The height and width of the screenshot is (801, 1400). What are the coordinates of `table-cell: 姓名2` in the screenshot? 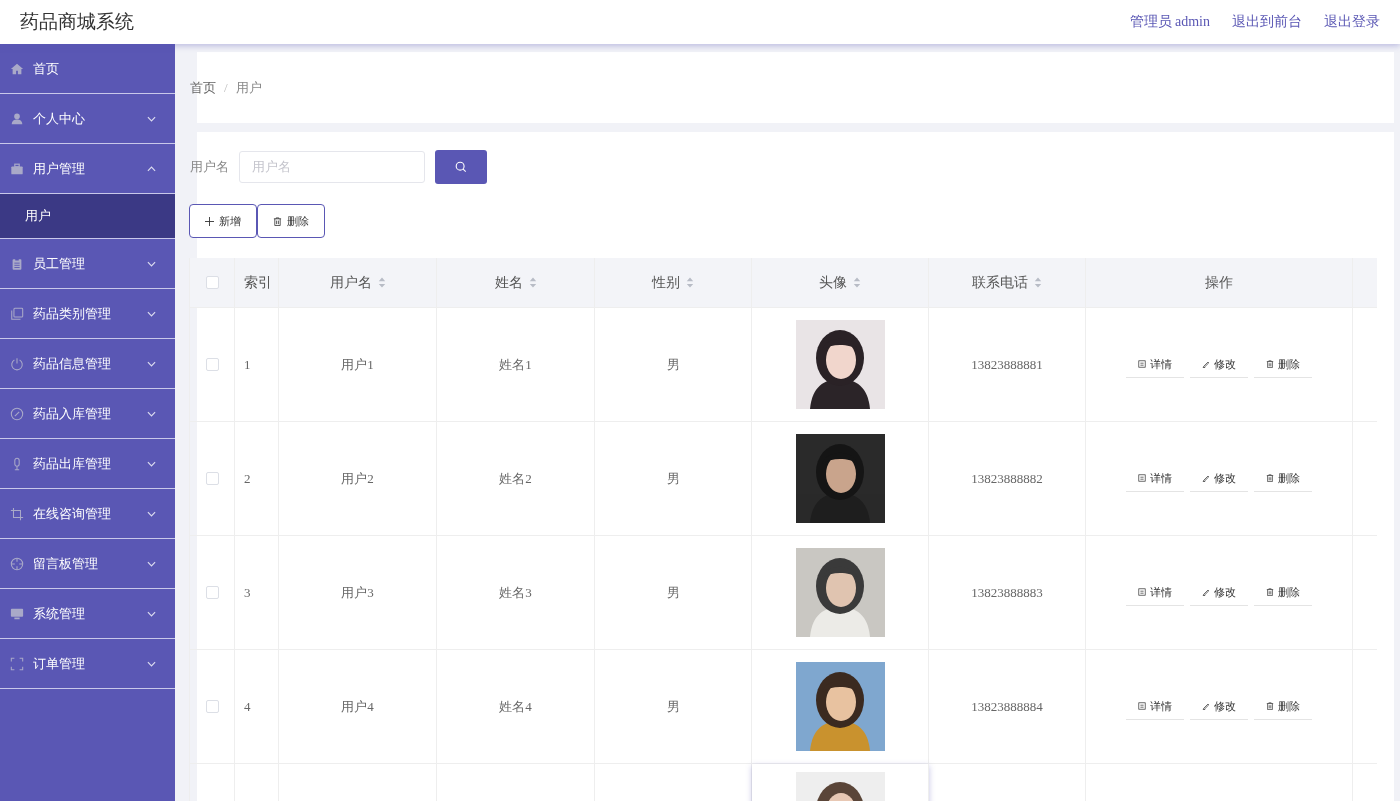 It's located at (515, 478).